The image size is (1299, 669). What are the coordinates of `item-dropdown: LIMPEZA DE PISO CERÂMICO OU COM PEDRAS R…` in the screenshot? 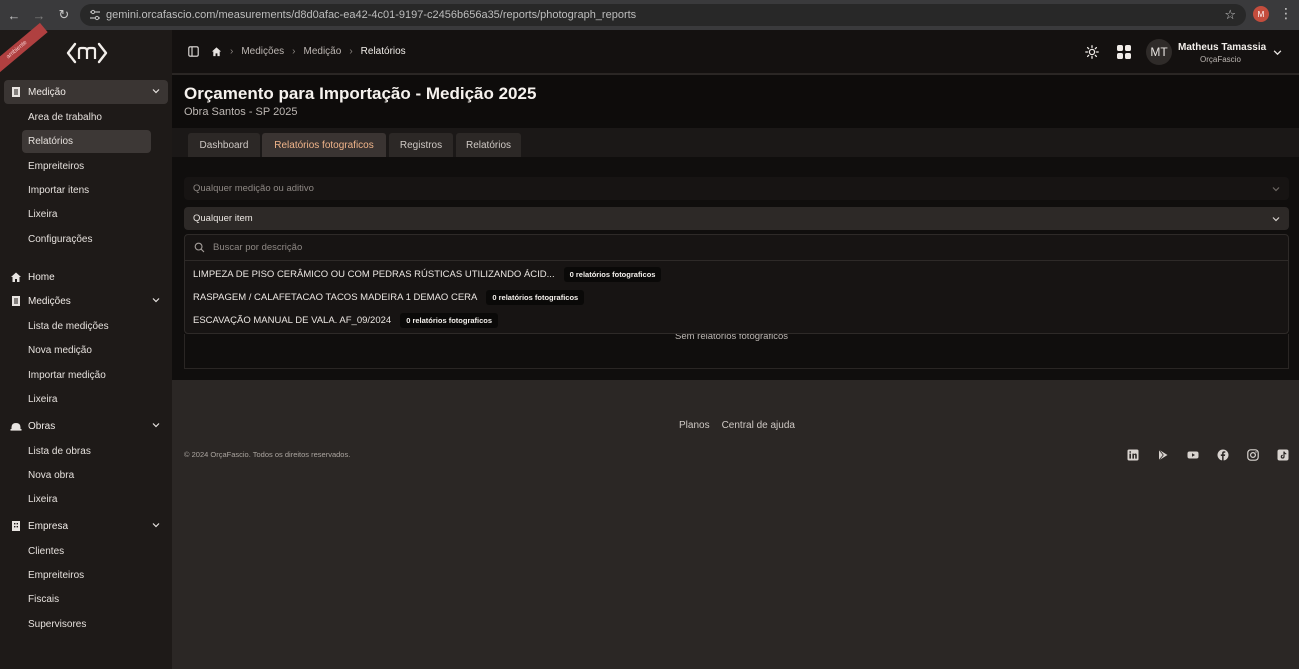 It's located at (736, 284).